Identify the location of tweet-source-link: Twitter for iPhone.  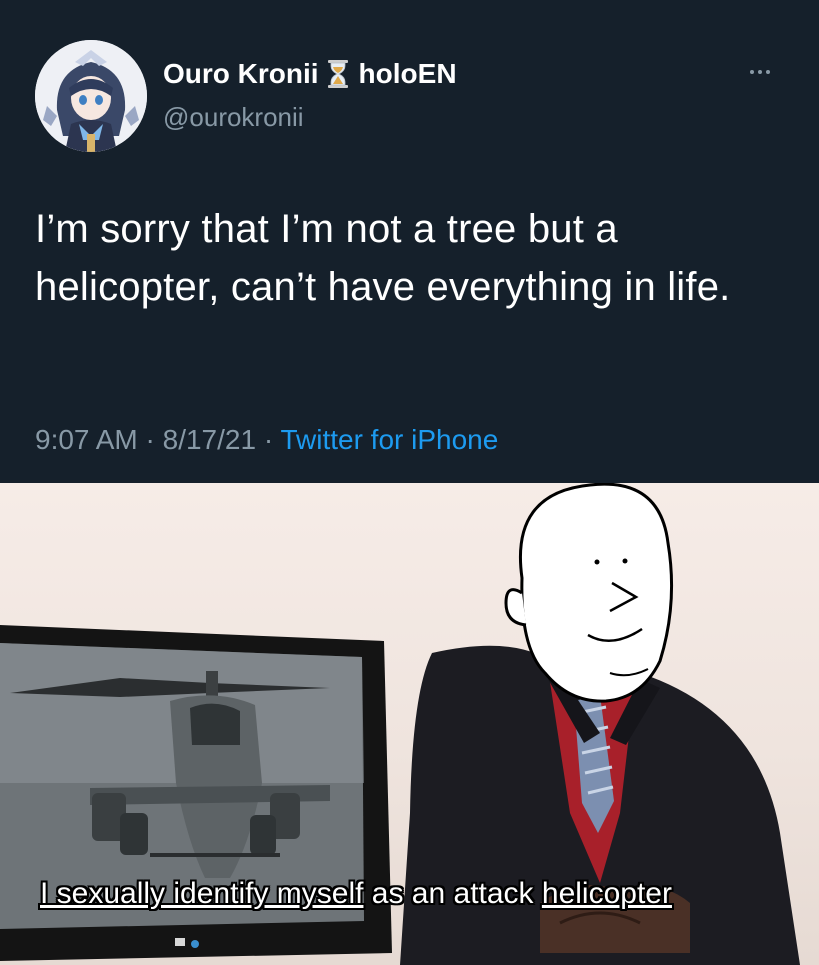
(389, 439).